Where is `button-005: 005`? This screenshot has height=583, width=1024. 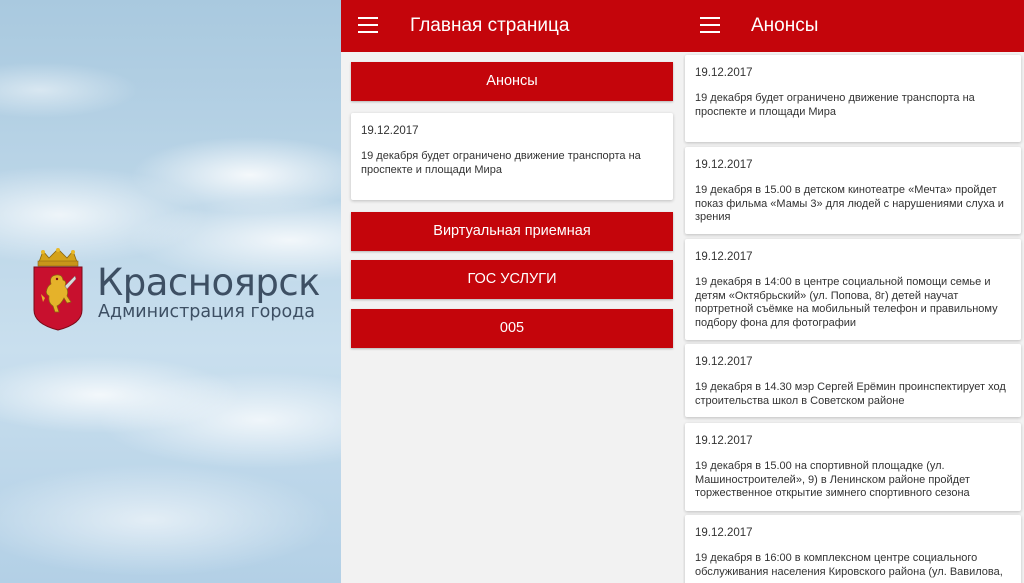 button-005: 005 is located at coordinates (512, 328).